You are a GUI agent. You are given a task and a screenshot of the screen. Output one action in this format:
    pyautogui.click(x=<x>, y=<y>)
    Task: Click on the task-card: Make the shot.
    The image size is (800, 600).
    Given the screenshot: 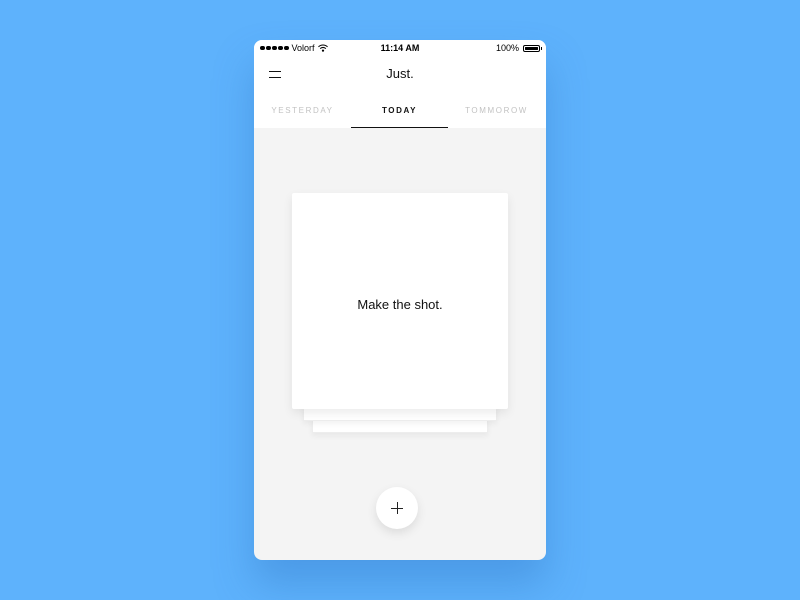 What is the action you would take?
    pyautogui.click(x=400, y=301)
    